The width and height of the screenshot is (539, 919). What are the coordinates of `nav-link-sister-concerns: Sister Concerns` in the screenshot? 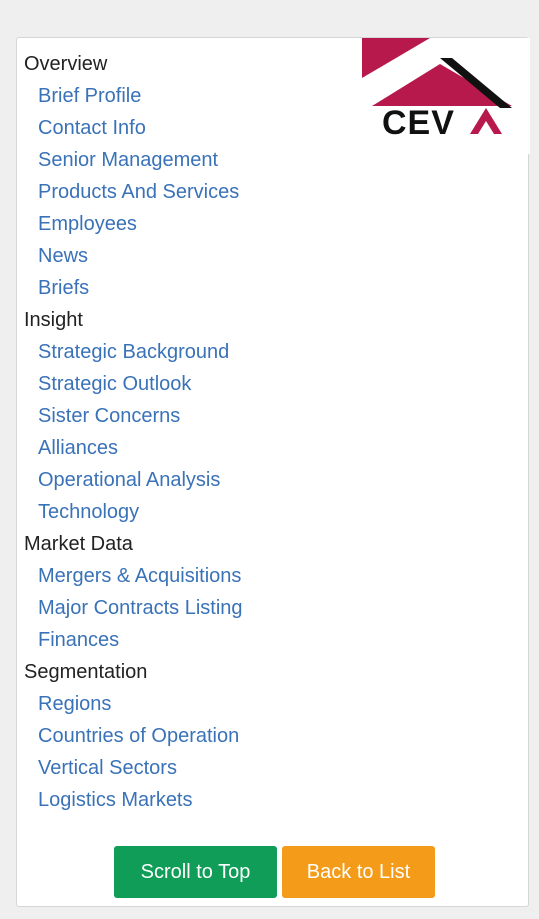 It's located at (133, 416).